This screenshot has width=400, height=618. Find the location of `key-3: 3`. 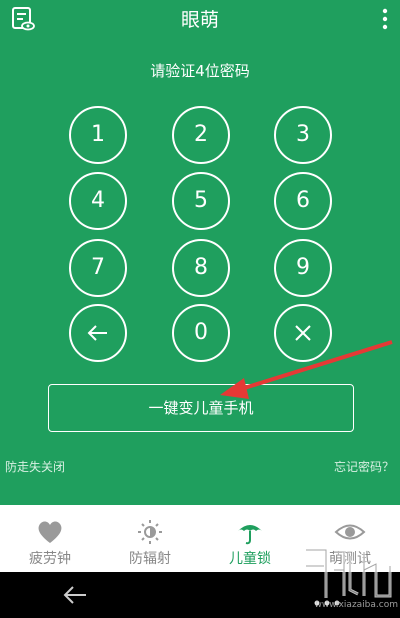

key-3: 3 is located at coordinates (303, 135).